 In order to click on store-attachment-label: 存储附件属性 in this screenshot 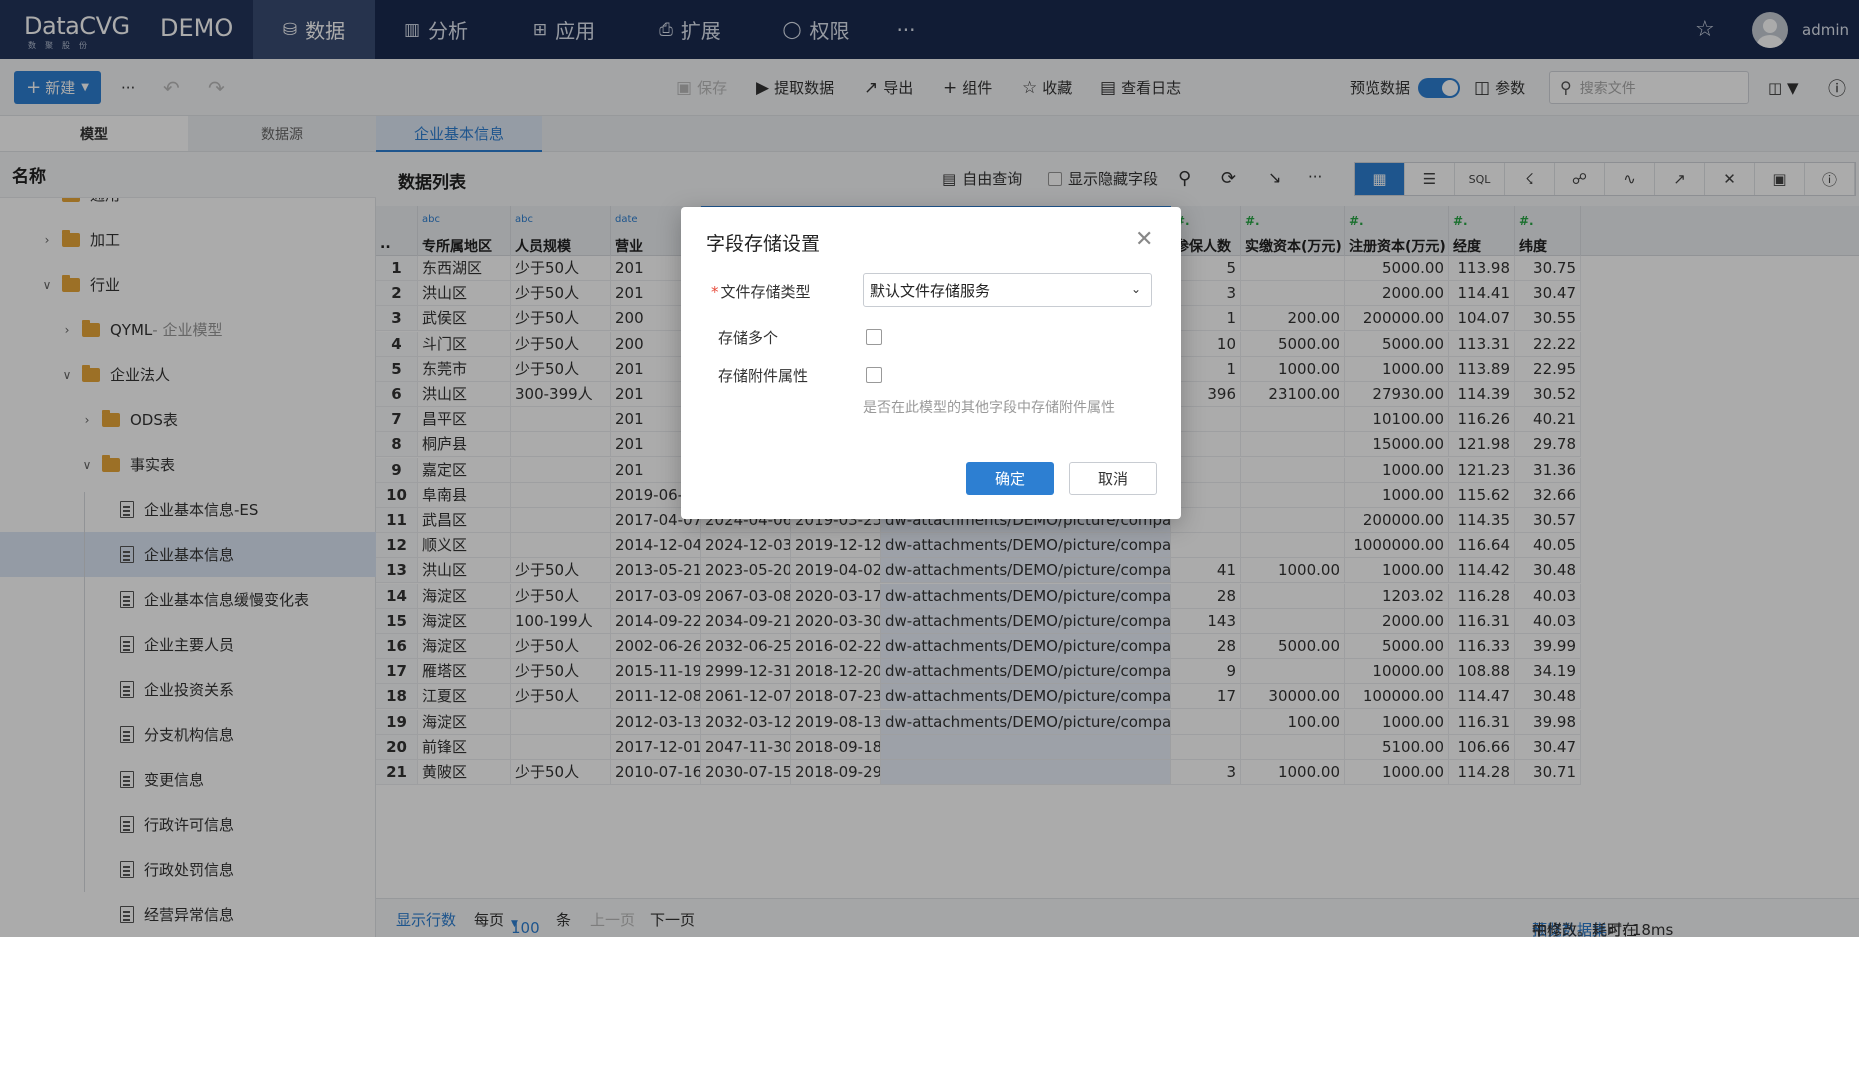, I will do `click(763, 376)`.